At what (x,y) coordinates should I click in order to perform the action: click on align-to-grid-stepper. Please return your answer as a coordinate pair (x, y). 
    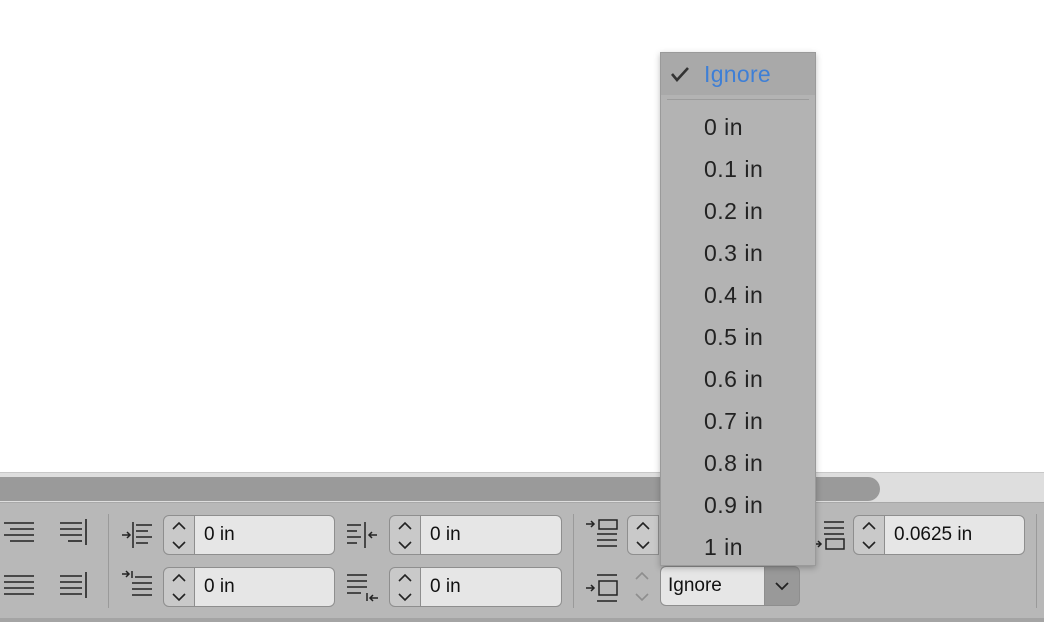
    Looking at the image, I should click on (642, 586).